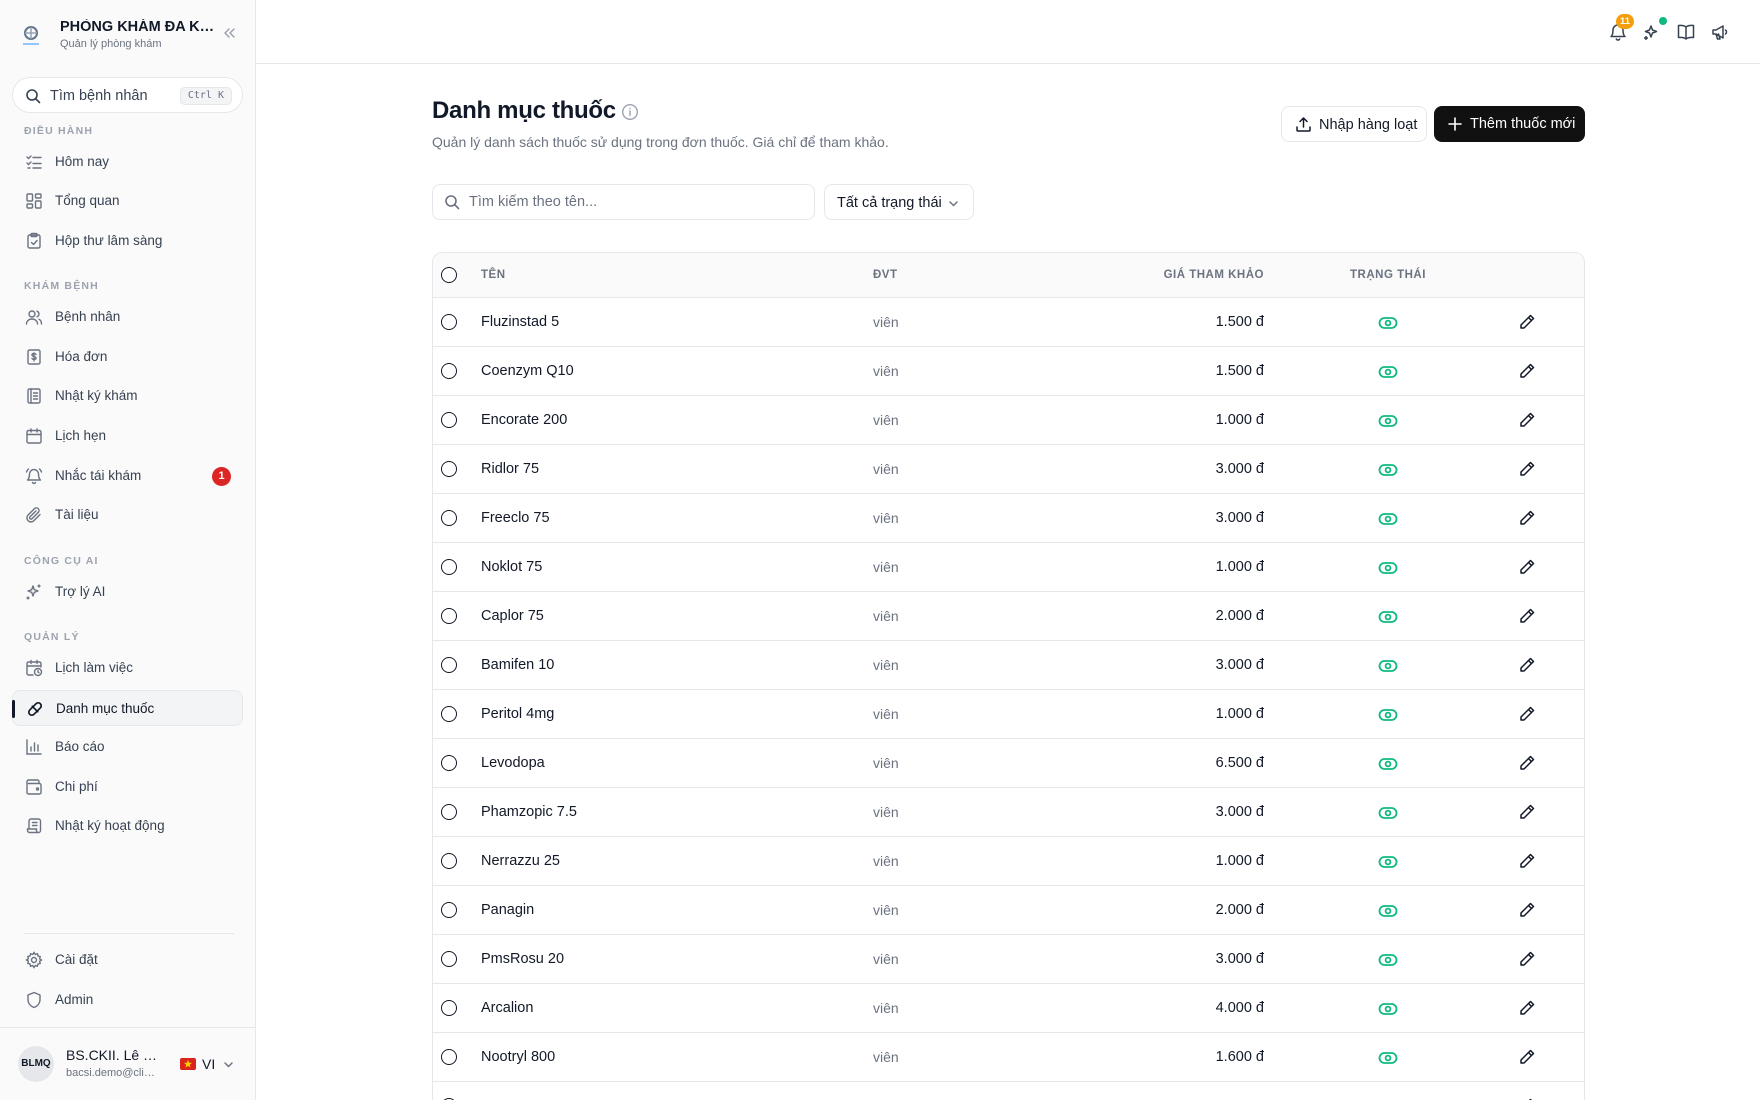  Describe the element at coordinates (1008, 322) in the screenshot. I see `table-row: Fluzinstad 5 viên 1.500 đ` at that location.